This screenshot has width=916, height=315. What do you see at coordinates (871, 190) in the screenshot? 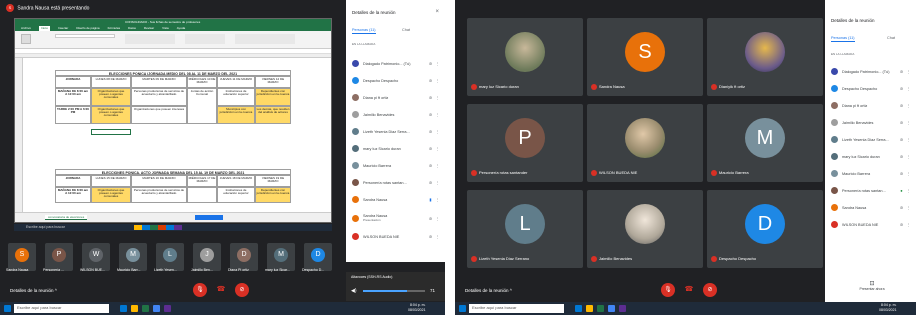
I see `person-row: Personería rotas santan... ● ⋮` at bounding box center [871, 190].